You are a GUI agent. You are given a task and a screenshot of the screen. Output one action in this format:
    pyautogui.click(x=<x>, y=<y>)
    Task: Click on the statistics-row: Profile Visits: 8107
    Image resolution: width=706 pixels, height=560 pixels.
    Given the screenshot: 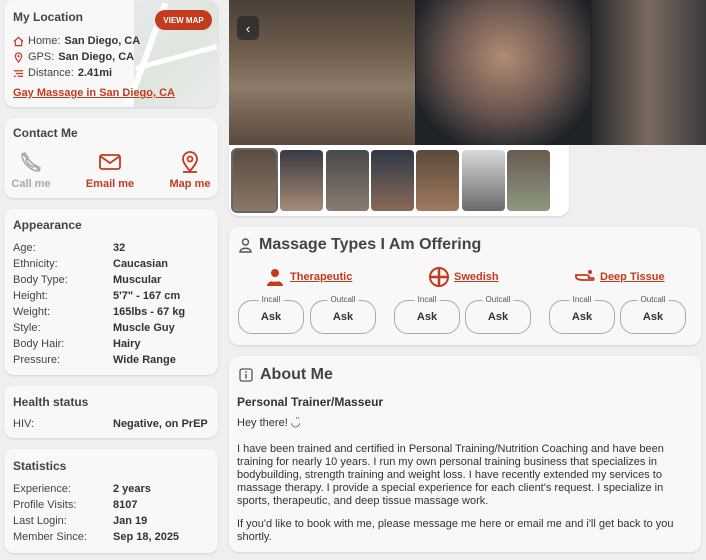 What is the action you would take?
    pyautogui.click(x=75, y=505)
    